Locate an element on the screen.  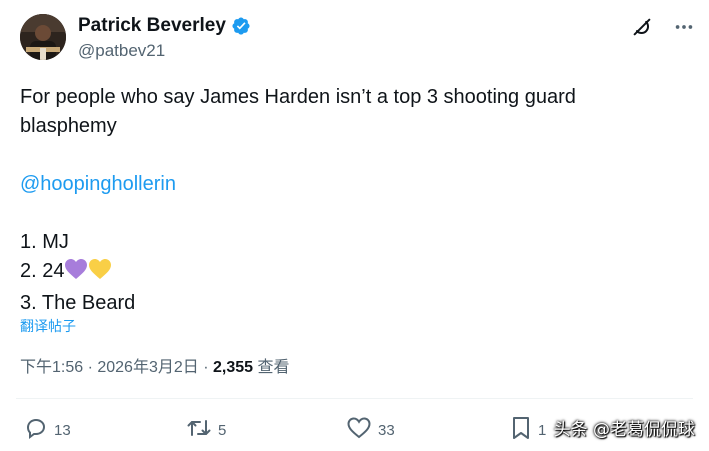
author-block: Patrick Beverley @patbev21 is located at coordinates (164, 38).